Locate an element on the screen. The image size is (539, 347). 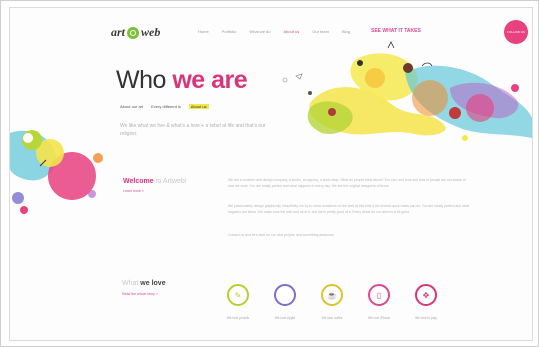
welcome-strong: Welcome is located at coordinates (138, 181).